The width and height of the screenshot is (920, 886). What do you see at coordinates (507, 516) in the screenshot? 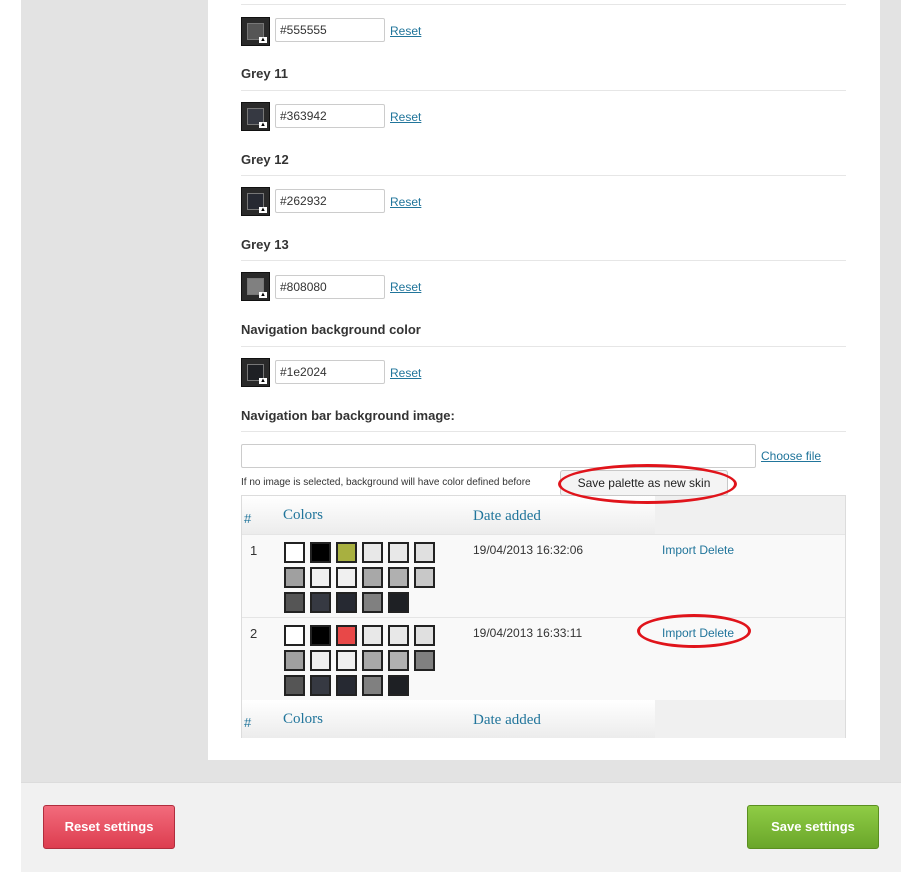
I see `column-header-date: Date added` at bounding box center [507, 516].